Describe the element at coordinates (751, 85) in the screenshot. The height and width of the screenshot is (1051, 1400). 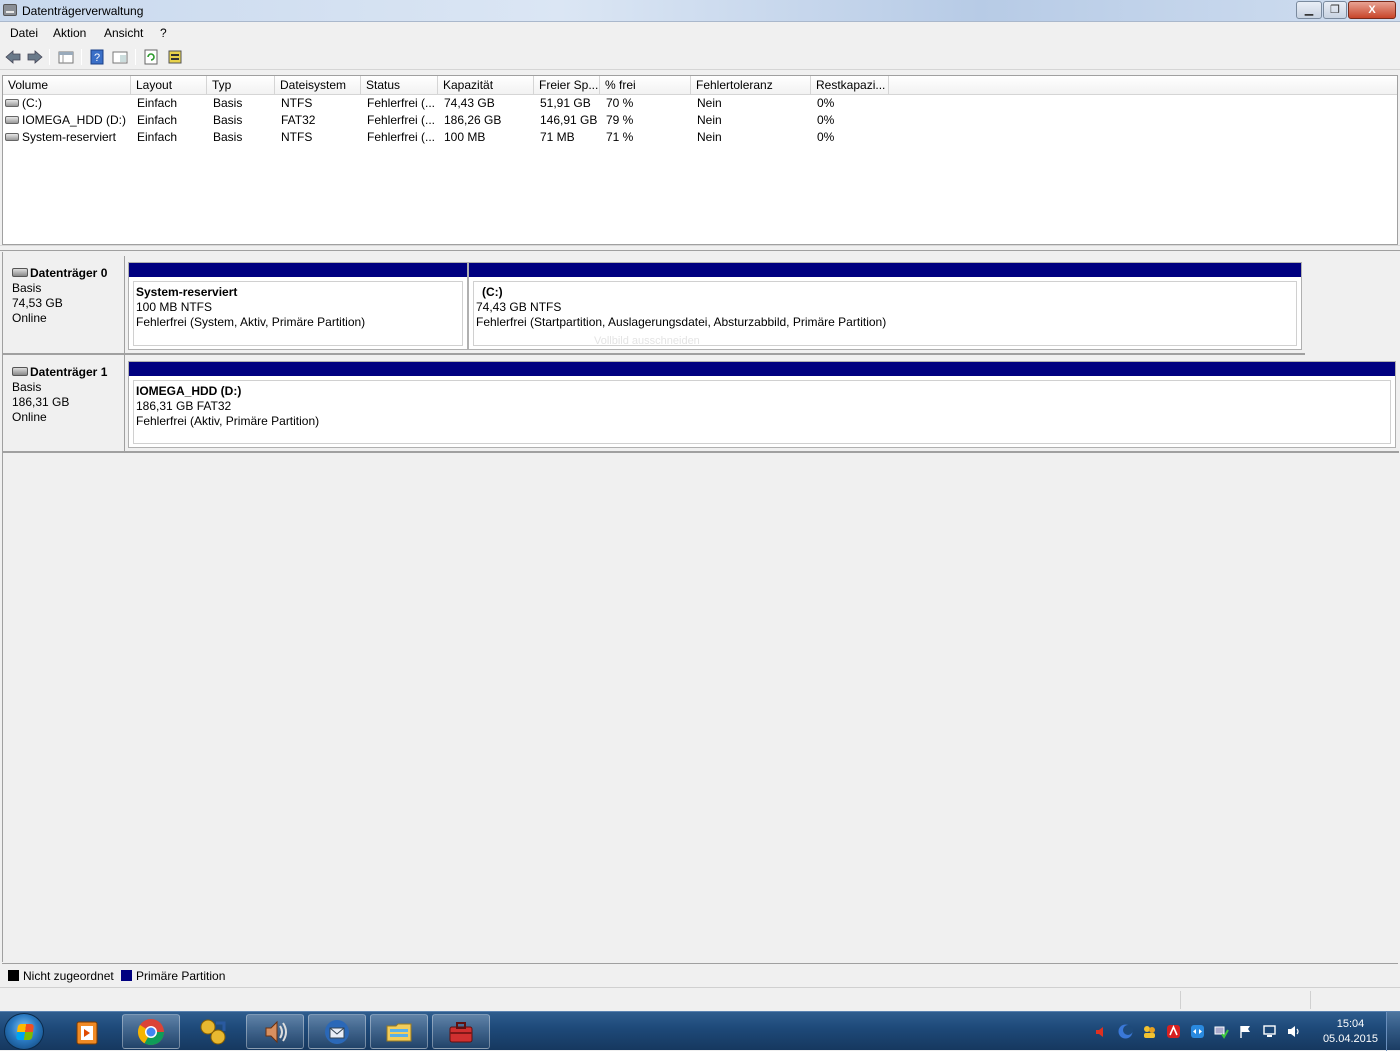
I see `col-fehlertoleranz: Fehlertoleranz` at that location.